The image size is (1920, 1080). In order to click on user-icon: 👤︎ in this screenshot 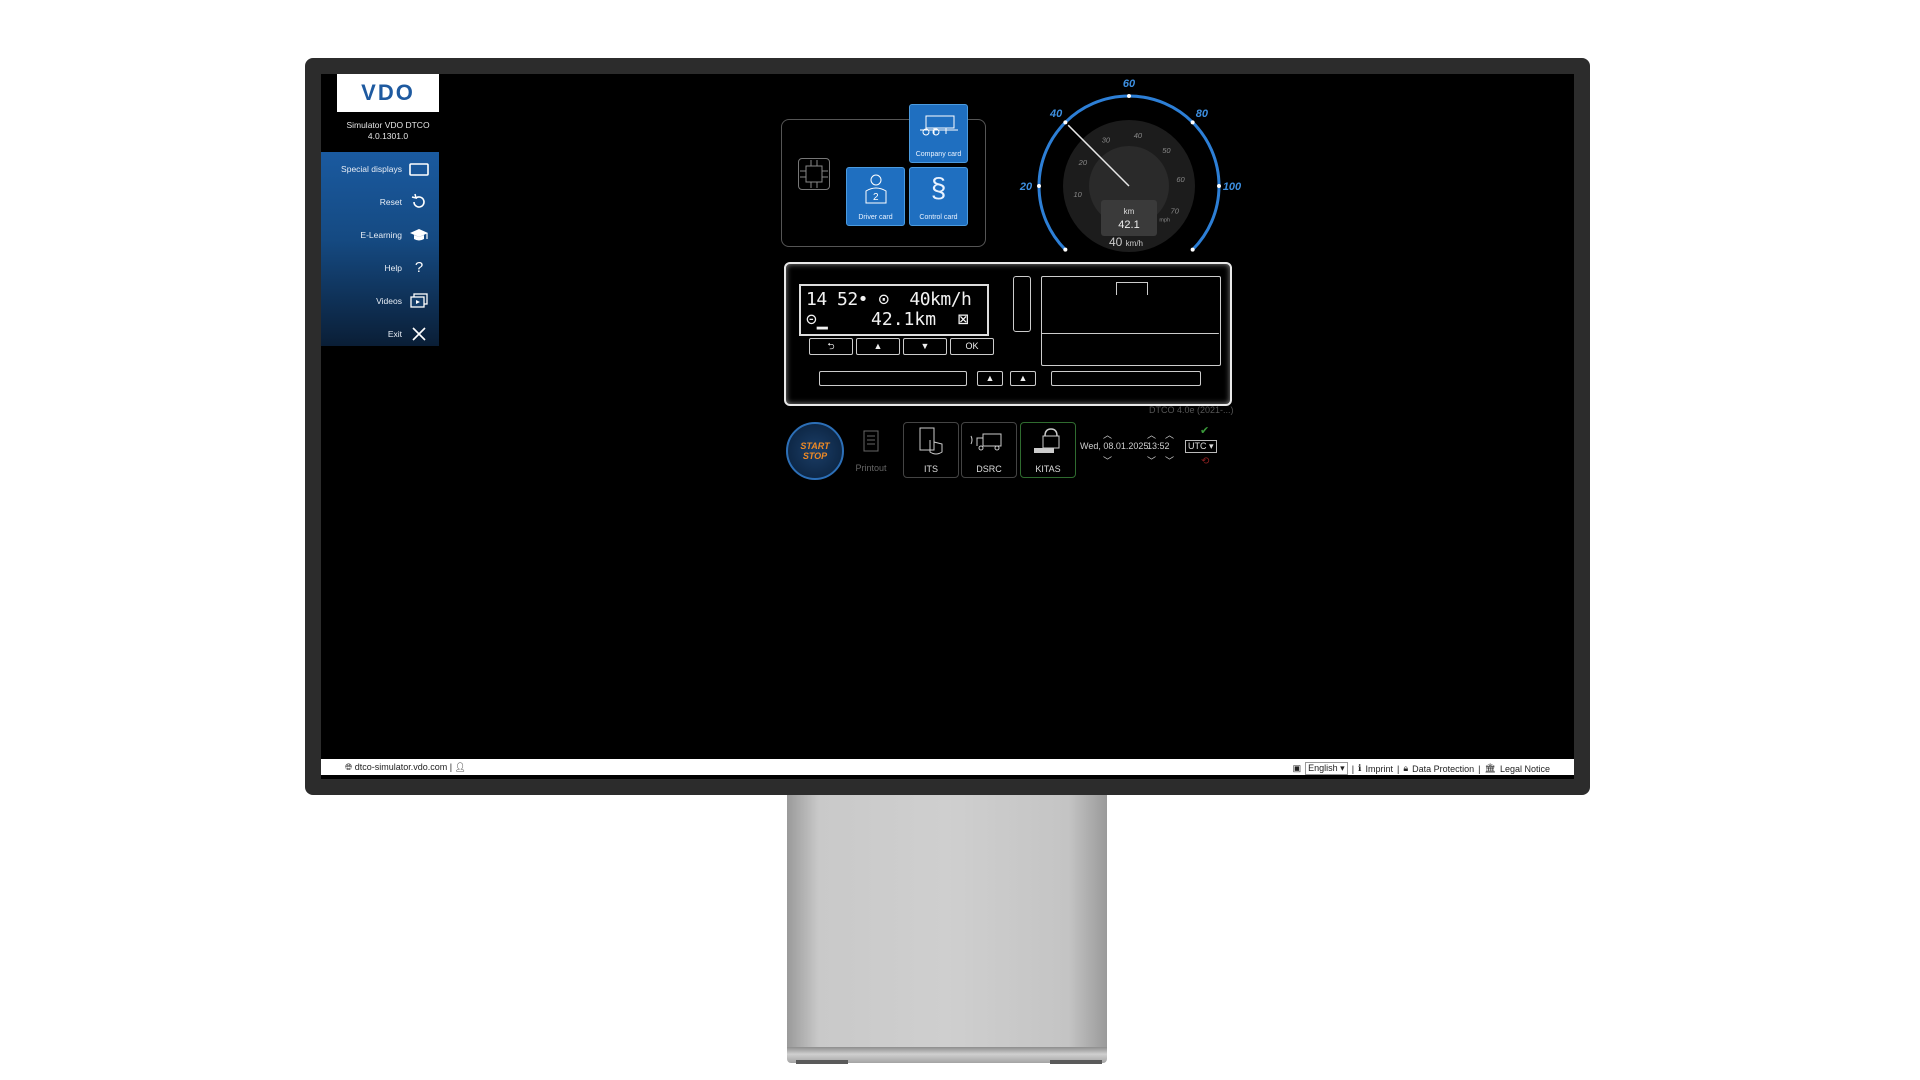, I will do `click(460, 767)`.